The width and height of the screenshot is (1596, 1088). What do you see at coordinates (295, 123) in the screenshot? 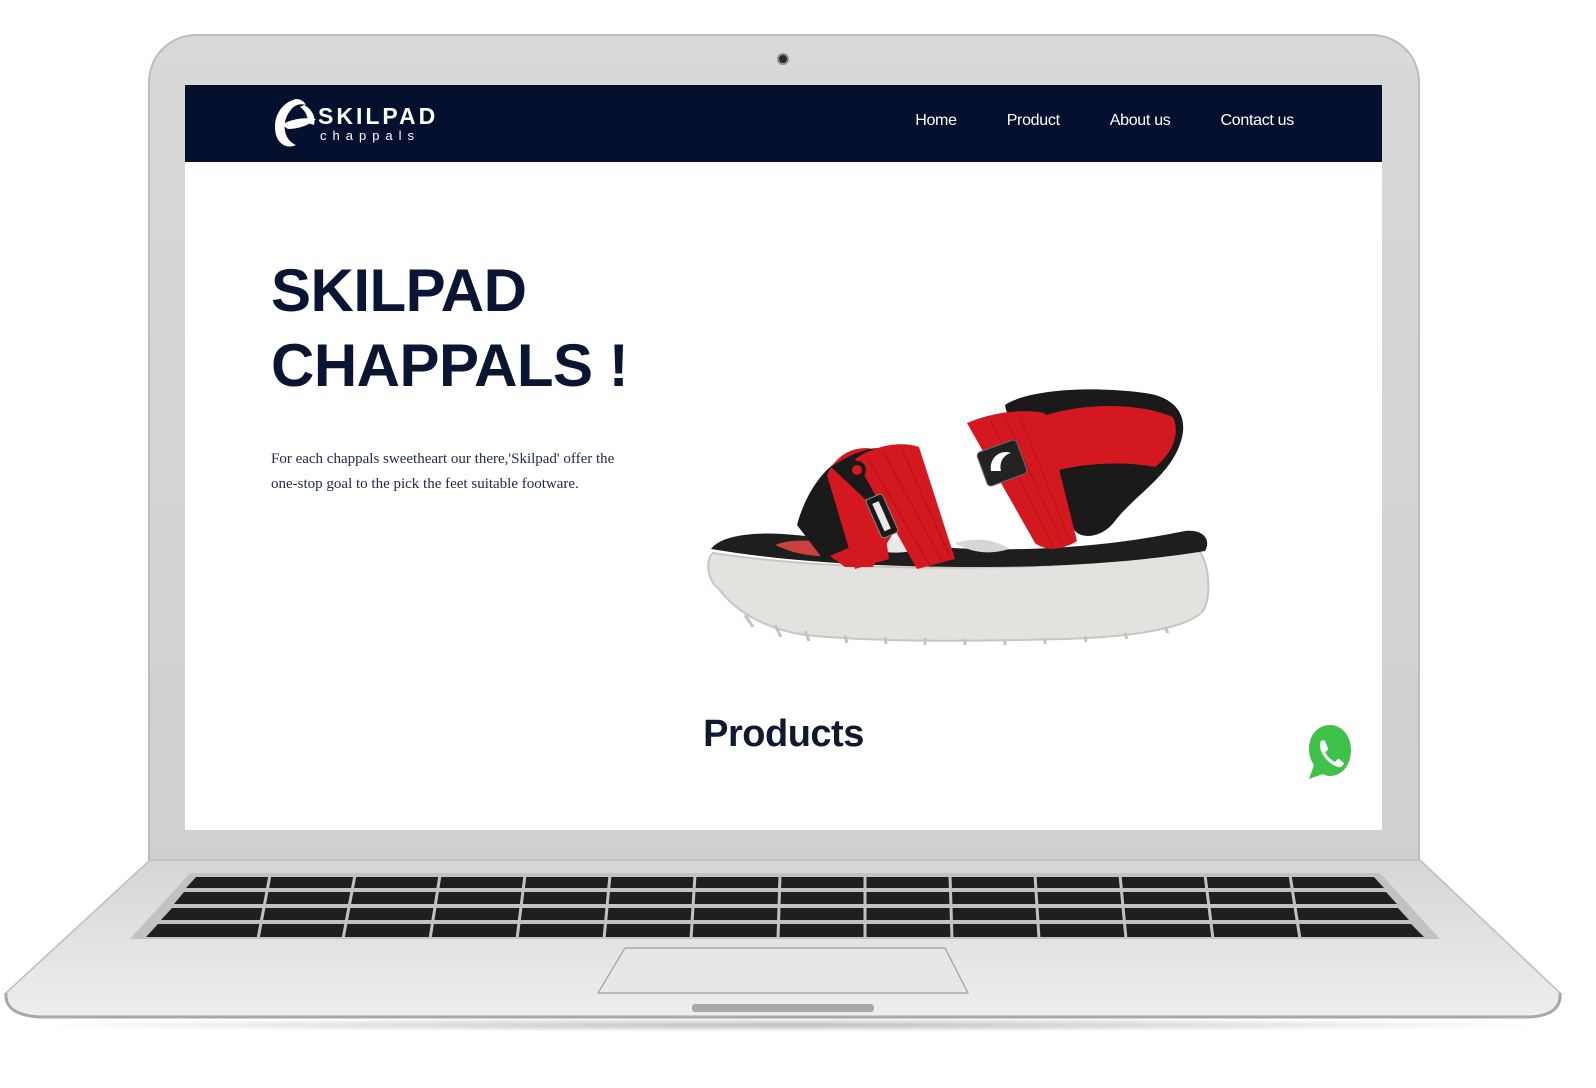
I see `turtle-logo-icon` at bounding box center [295, 123].